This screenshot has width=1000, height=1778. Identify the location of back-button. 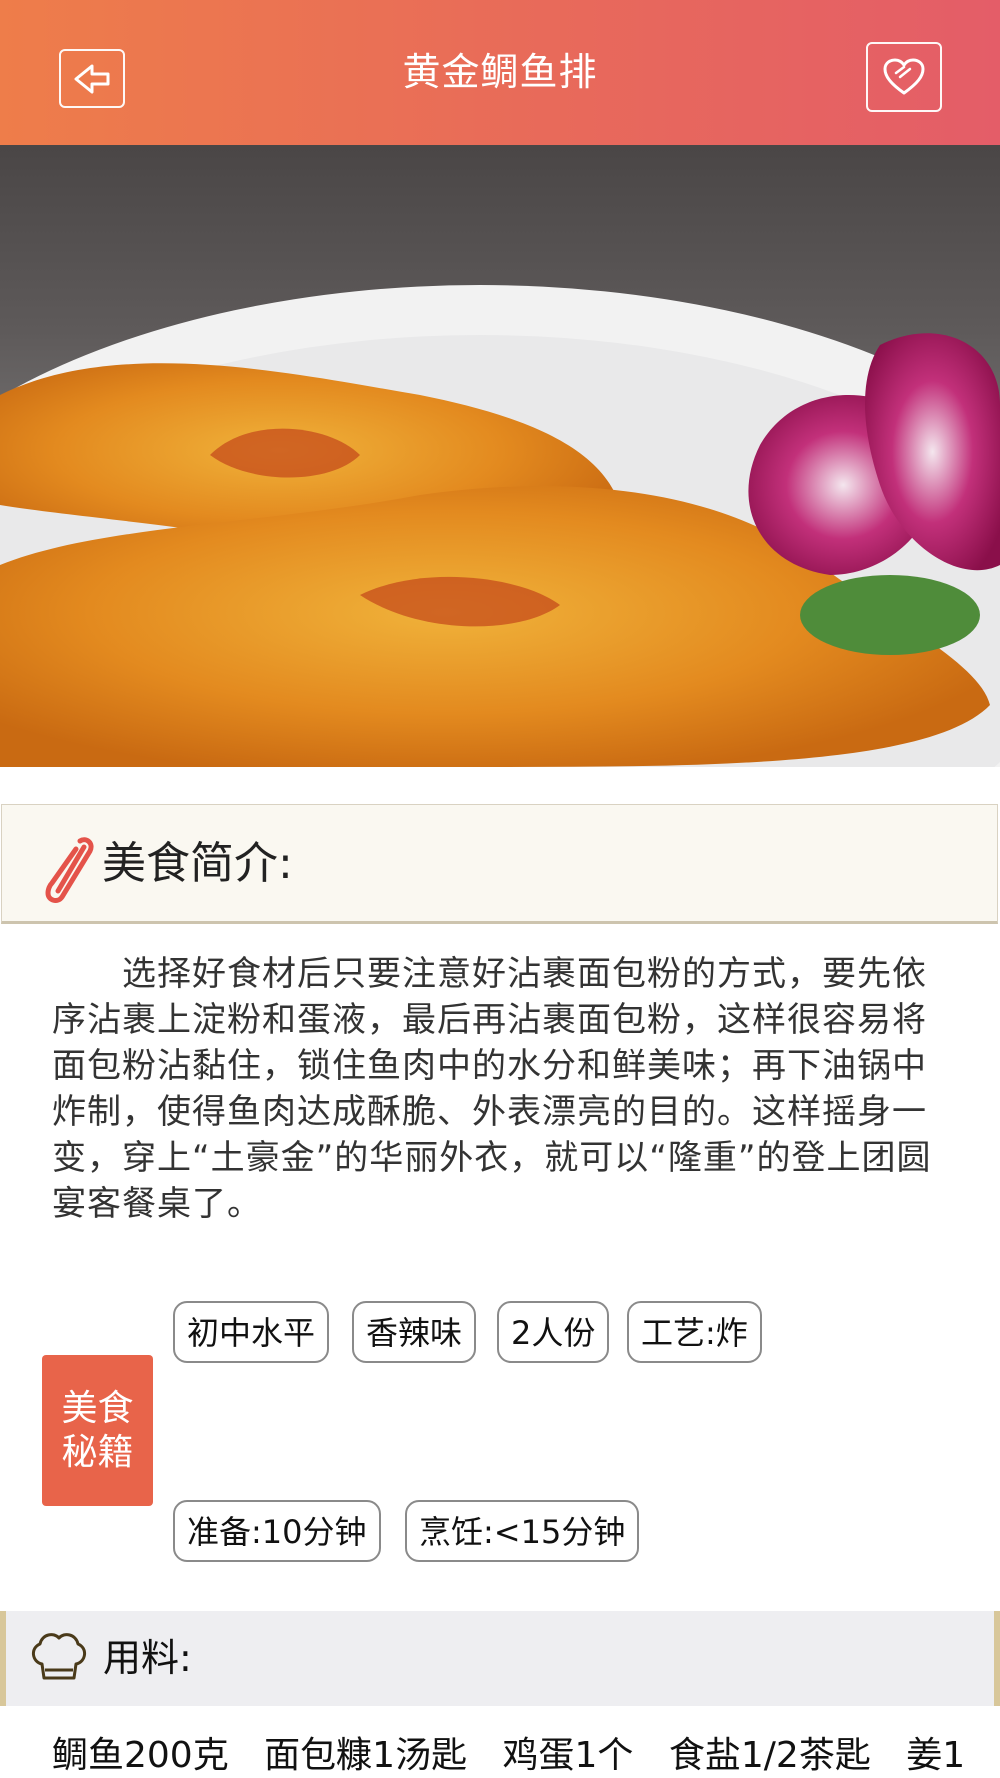
(92, 78).